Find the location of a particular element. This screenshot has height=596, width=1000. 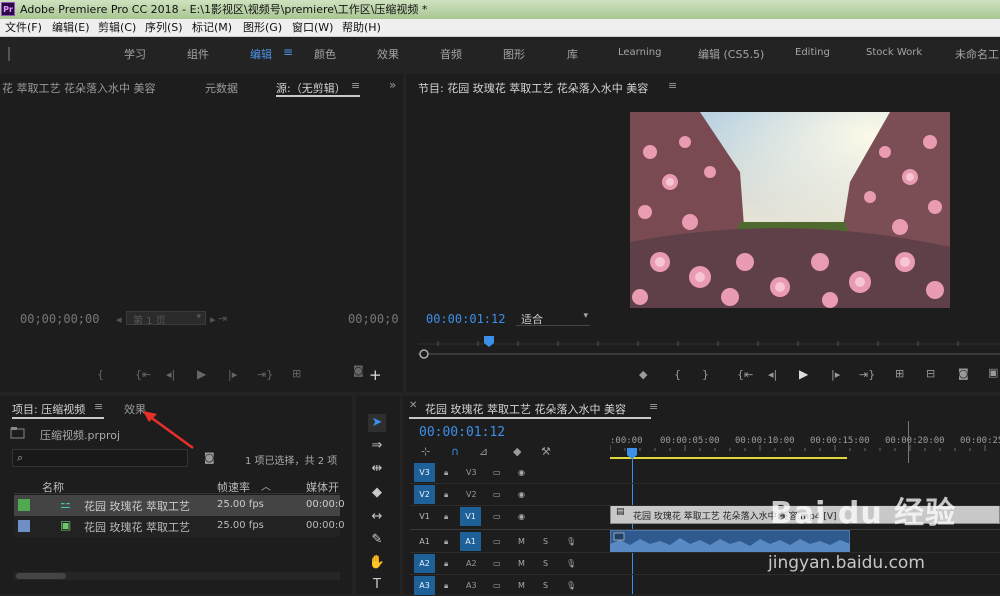

button-editor-icon: ▣ is located at coordinates (993, 372).